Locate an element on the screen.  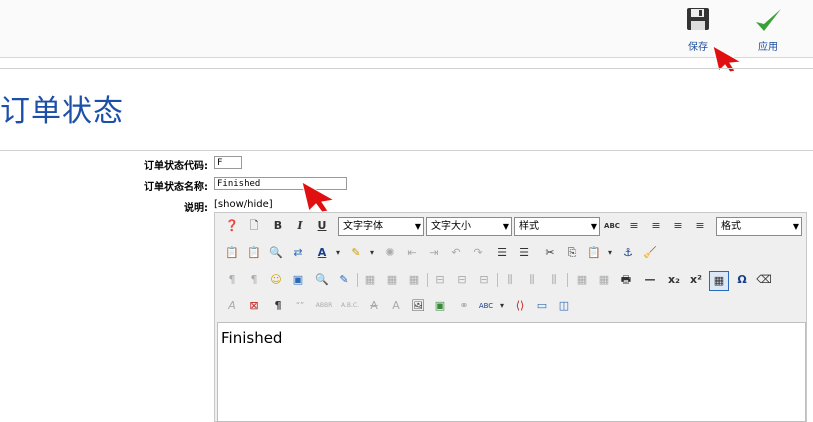
ordered-list-icon: ☰ is located at coordinates (502, 253).